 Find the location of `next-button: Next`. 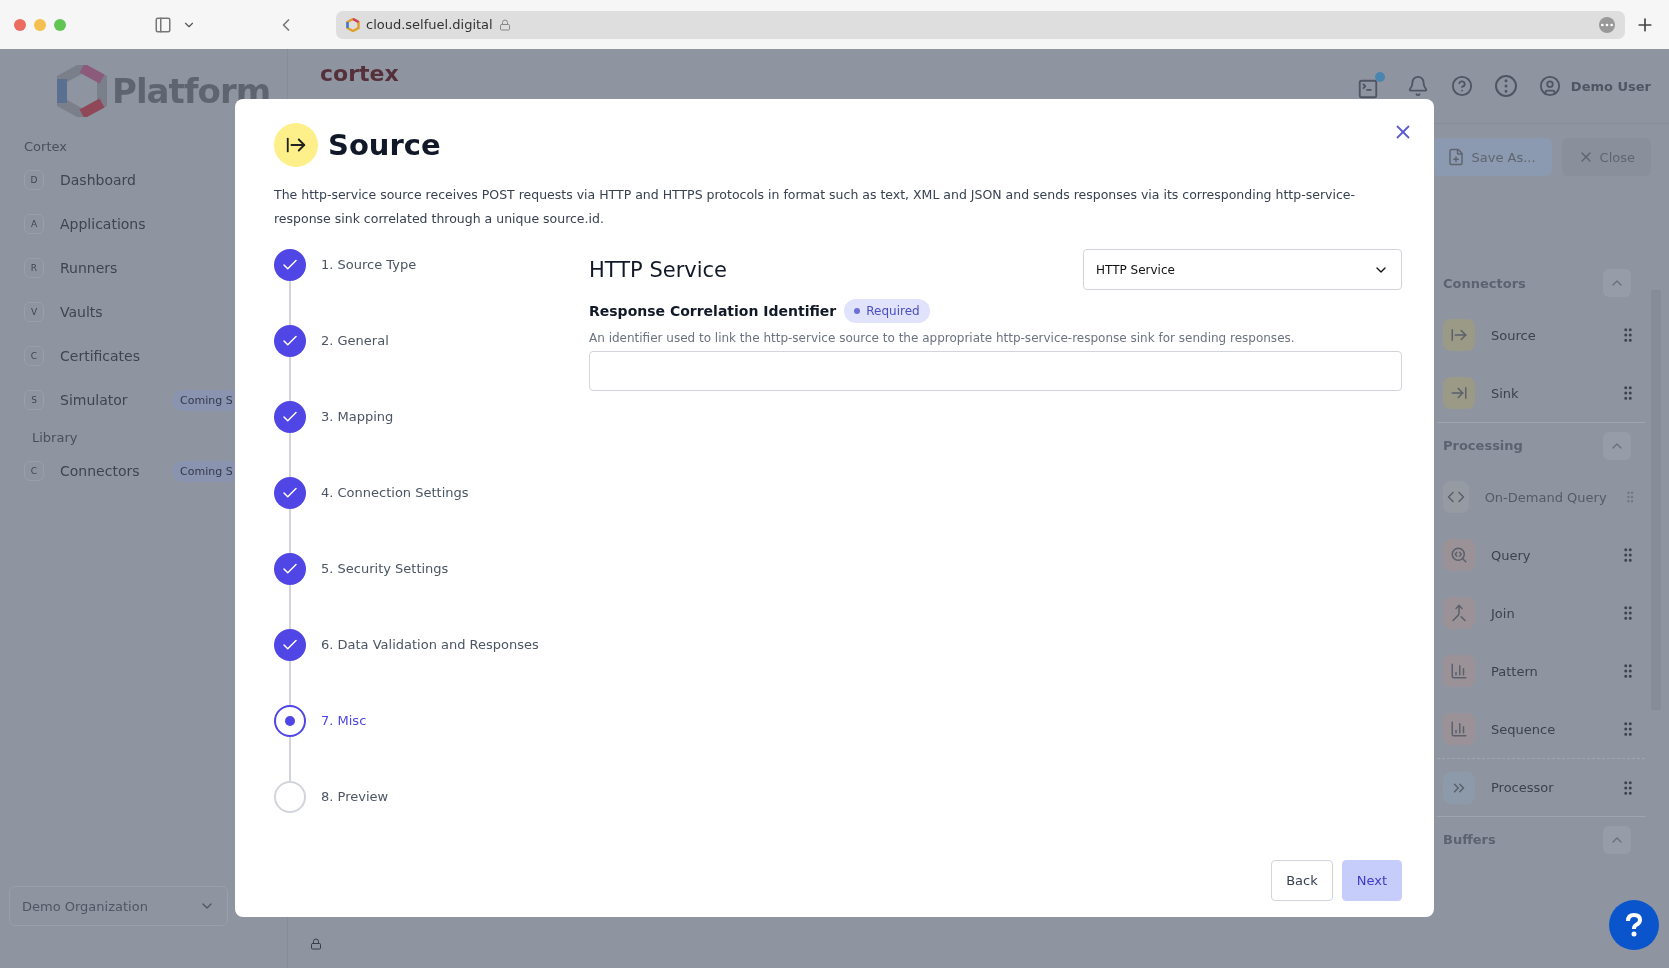

next-button: Next is located at coordinates (1371, 880).